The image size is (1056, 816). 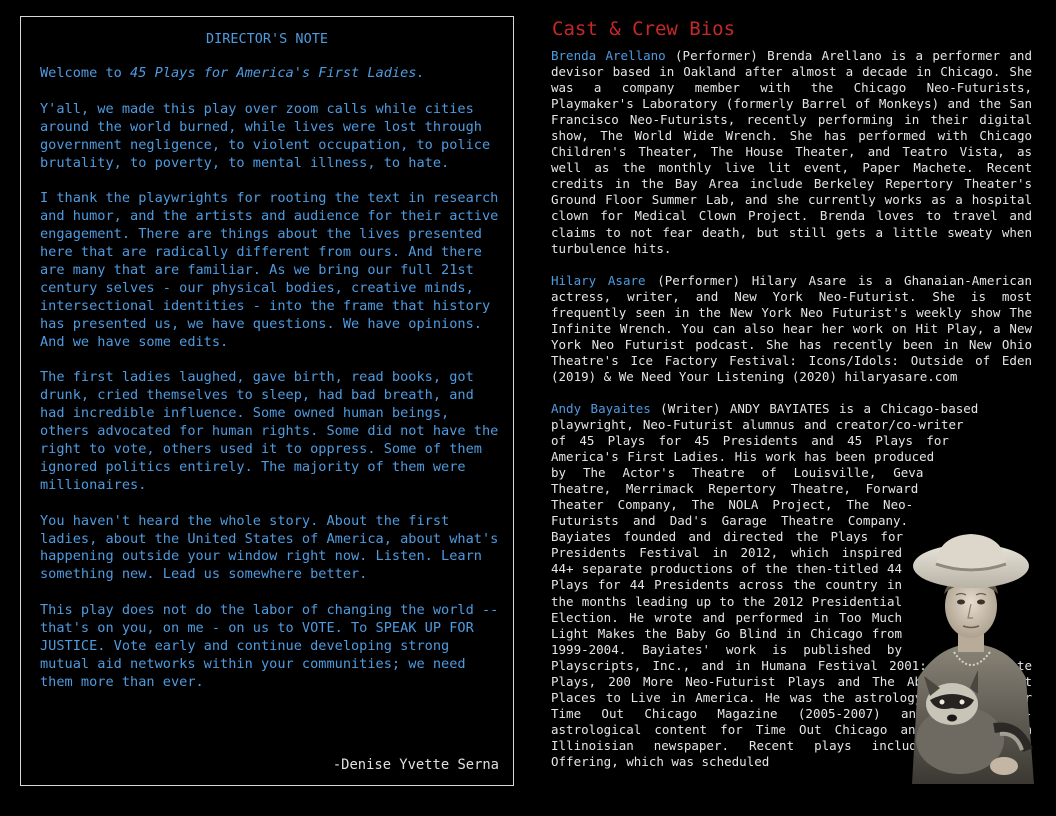 I want to click on bio-name: Brenda Arellano, so click(x=608, y=55).